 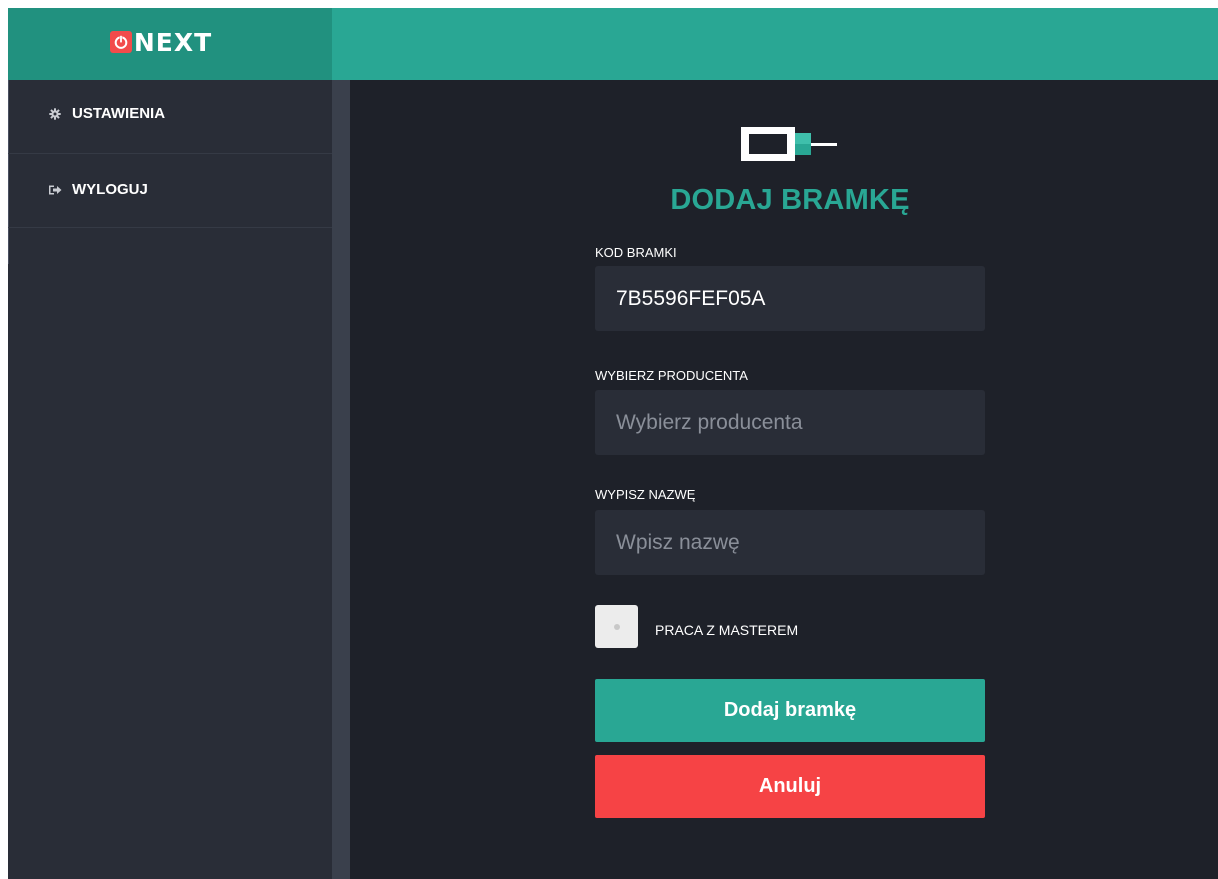 I want to click on producer-label: WYBIERZ PRODUCENTA, so click(x=671, y=375).